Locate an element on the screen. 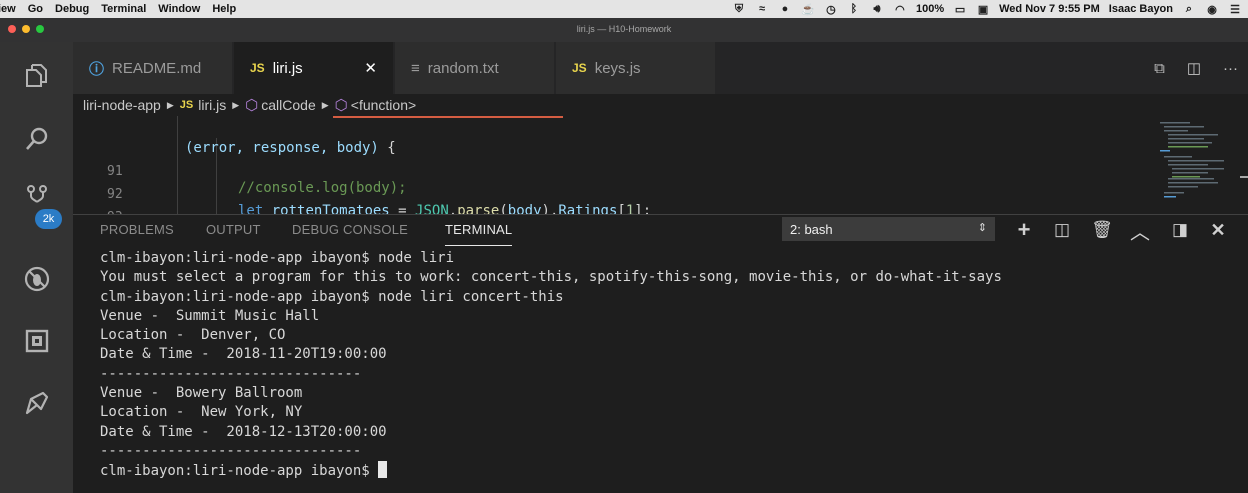 This screenshot has width=1248, height=493. wave-icon: ≈ is located at coordinates (762, 9).